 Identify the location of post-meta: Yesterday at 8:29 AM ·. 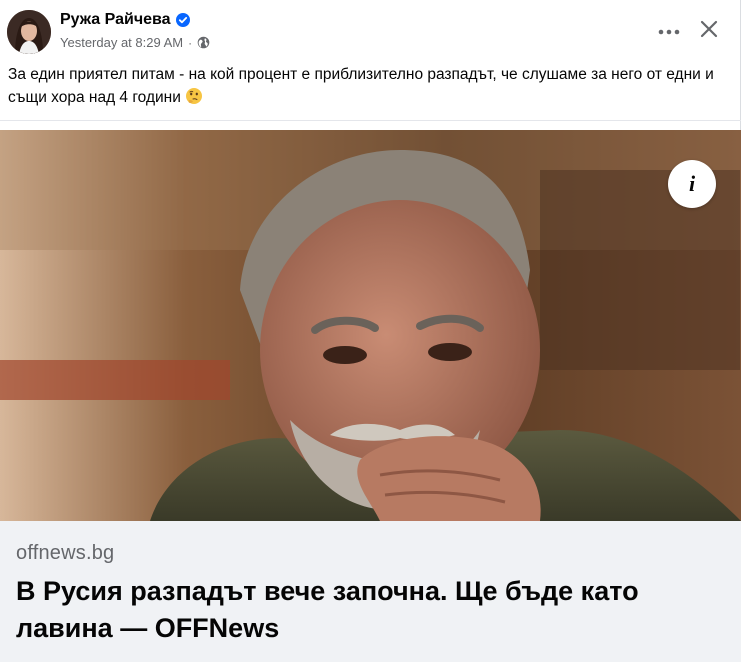
(135, 42).